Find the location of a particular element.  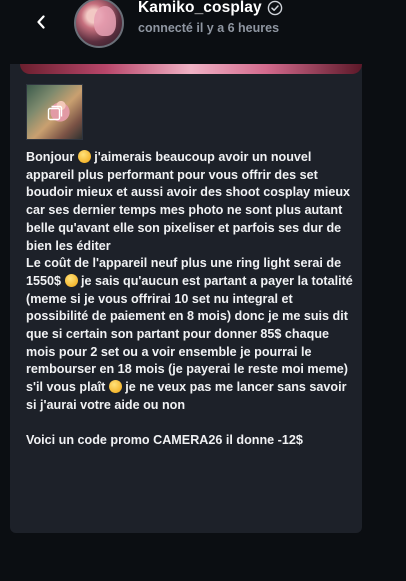

chevron-left-icon is located at coordinates (41, 22).